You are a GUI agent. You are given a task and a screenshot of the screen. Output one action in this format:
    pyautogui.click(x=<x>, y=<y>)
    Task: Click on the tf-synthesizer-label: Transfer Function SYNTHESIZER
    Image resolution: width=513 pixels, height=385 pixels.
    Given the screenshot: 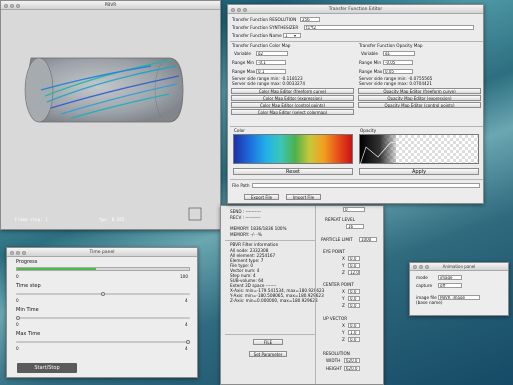 What is the action you would take?
    pyautogui.click(x=265, y=27)
    